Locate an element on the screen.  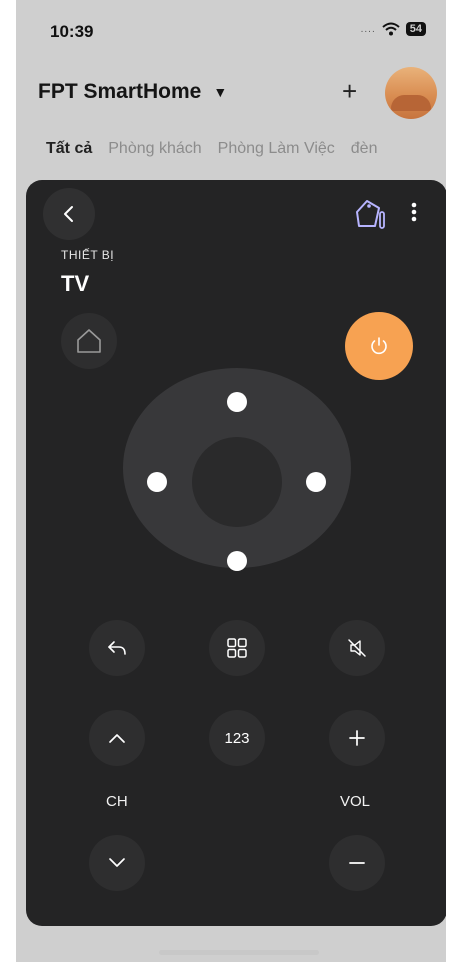
return-icon is located at coordinates (117, 648).